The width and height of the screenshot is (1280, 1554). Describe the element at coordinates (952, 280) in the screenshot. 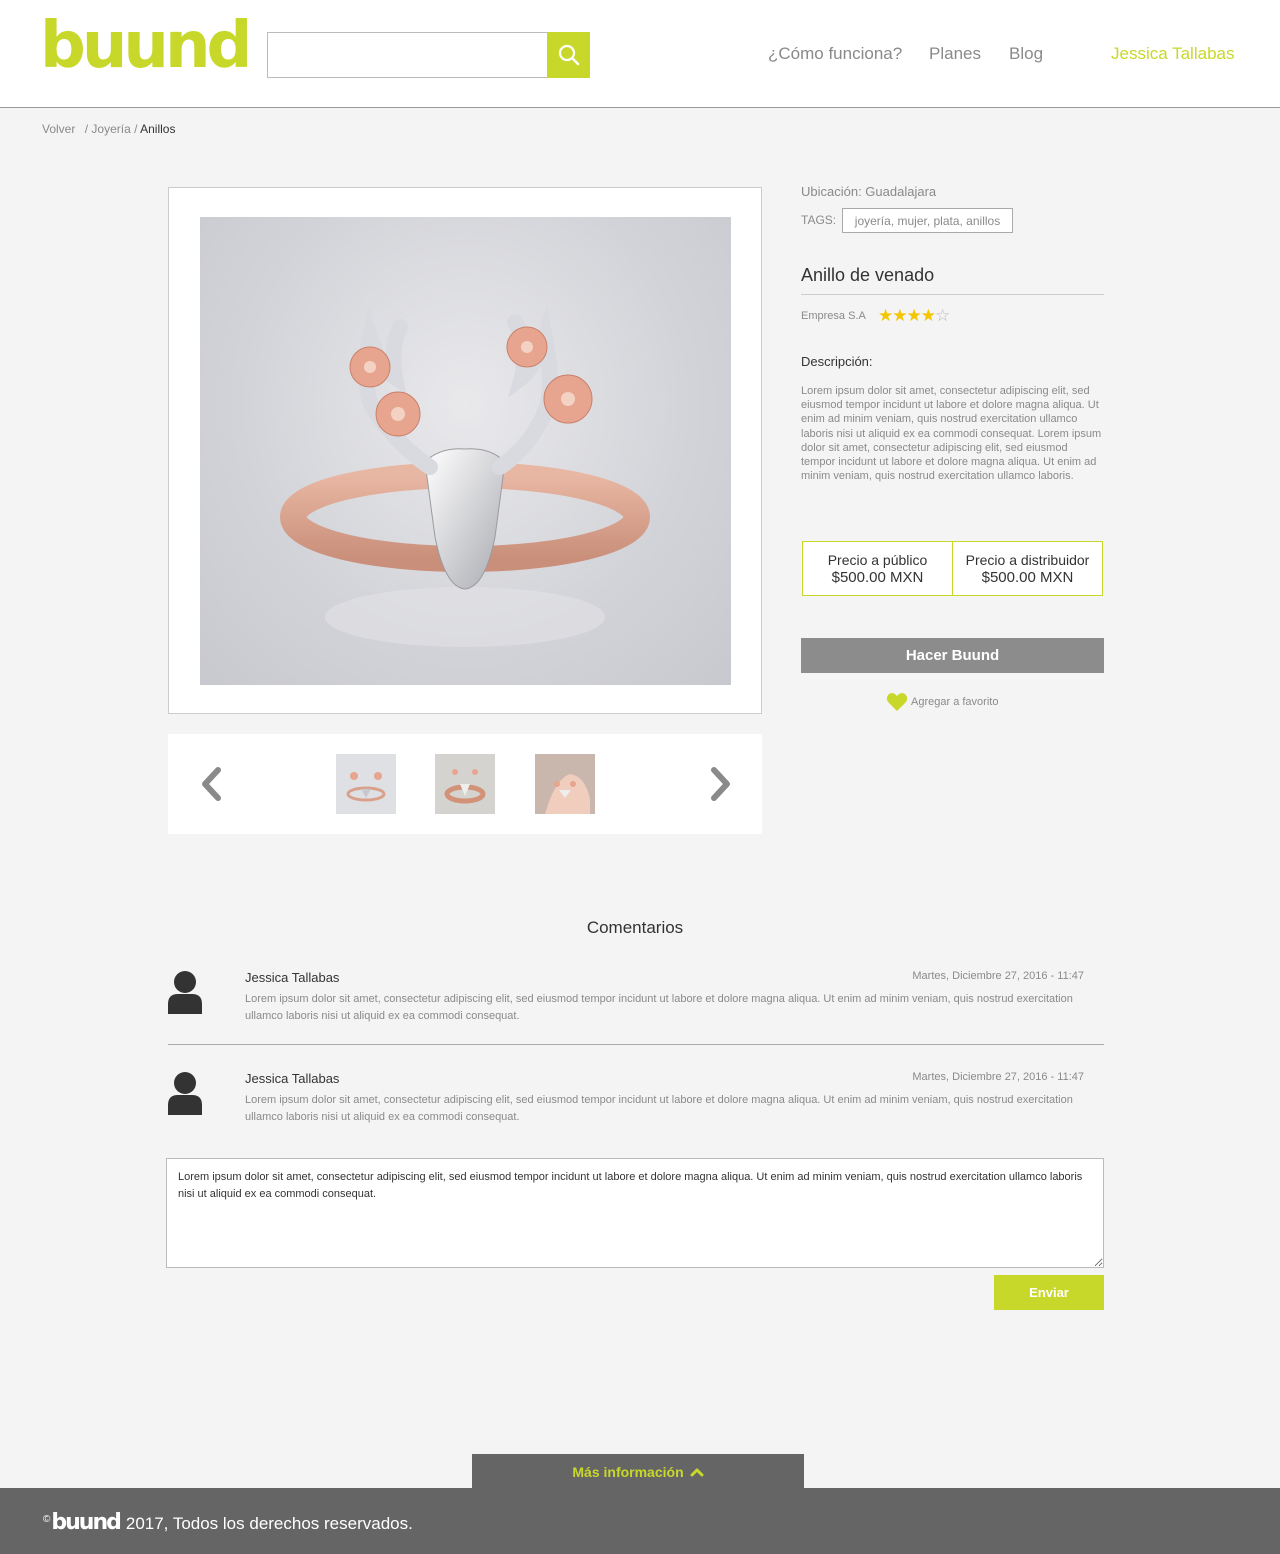

I see `product-title: Anillo de venado` at that location.